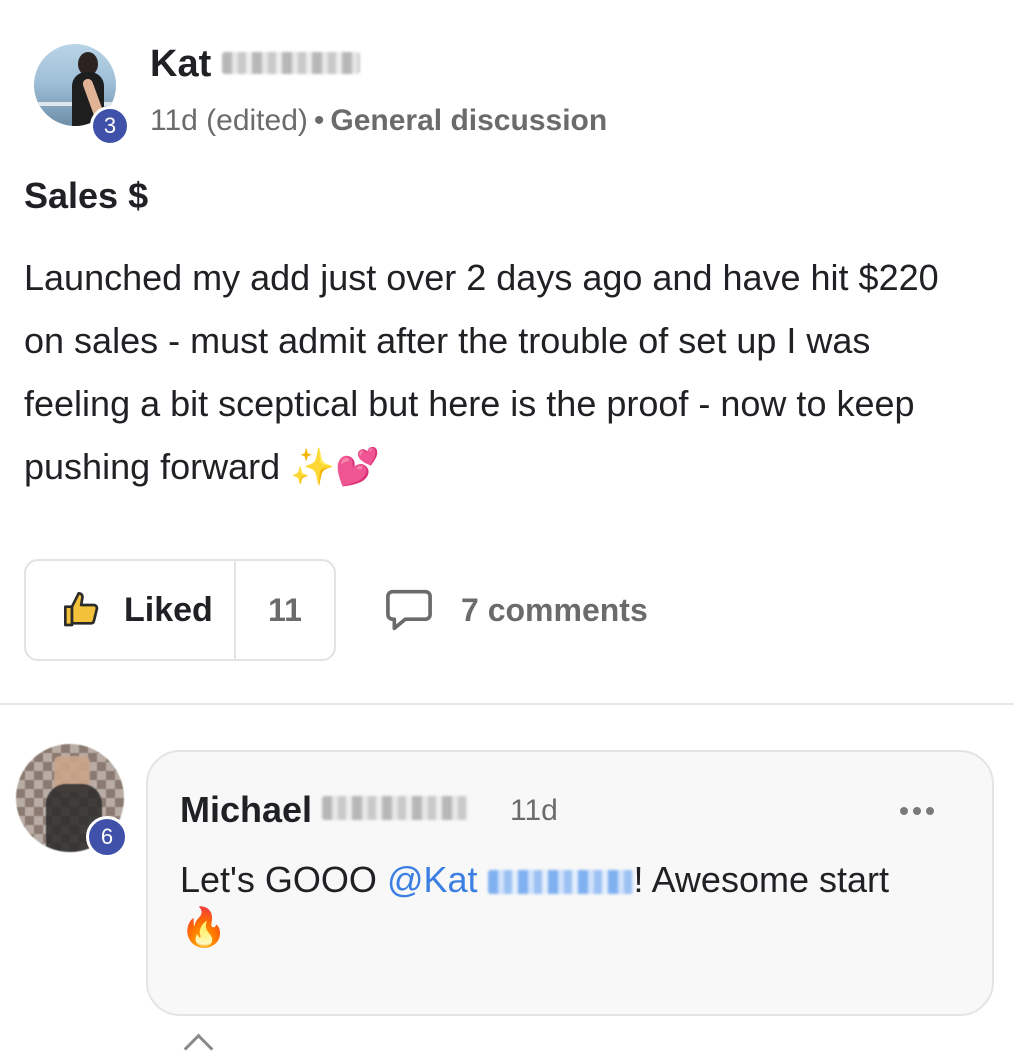 Image resolution: width=1014 pixels, height=1063 pixels. Describe the element at coordinates (761, 879) in the screenshot. I see `comment-text-end: ! Awesome start` at that location.